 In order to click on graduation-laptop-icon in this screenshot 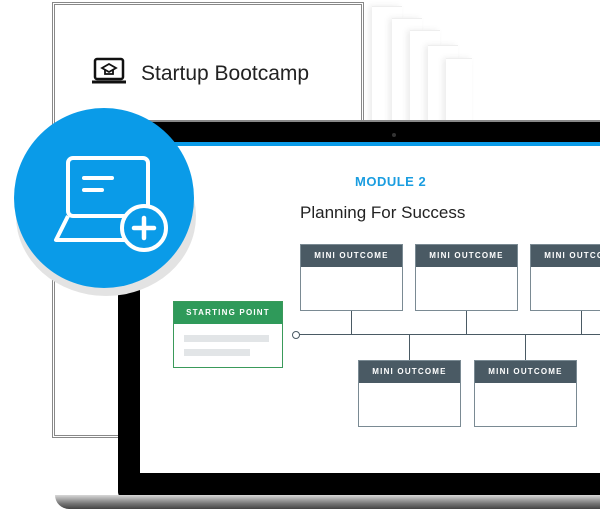, I will do `click(109, 73)`.